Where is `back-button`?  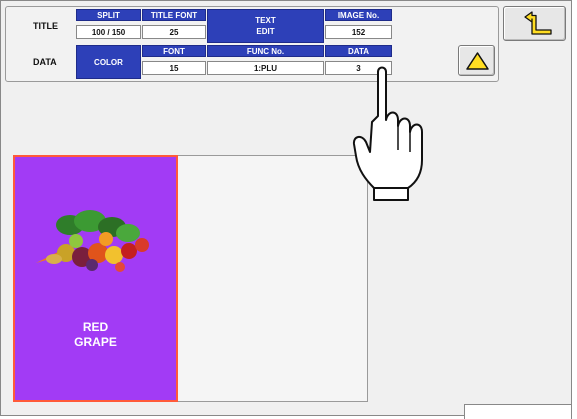 back-button is located at coordinates (534, 23).